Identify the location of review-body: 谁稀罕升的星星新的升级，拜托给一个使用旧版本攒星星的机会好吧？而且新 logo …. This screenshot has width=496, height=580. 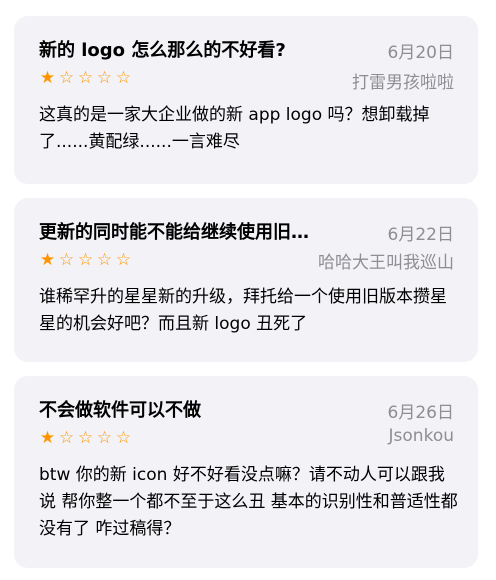
(243, 310).